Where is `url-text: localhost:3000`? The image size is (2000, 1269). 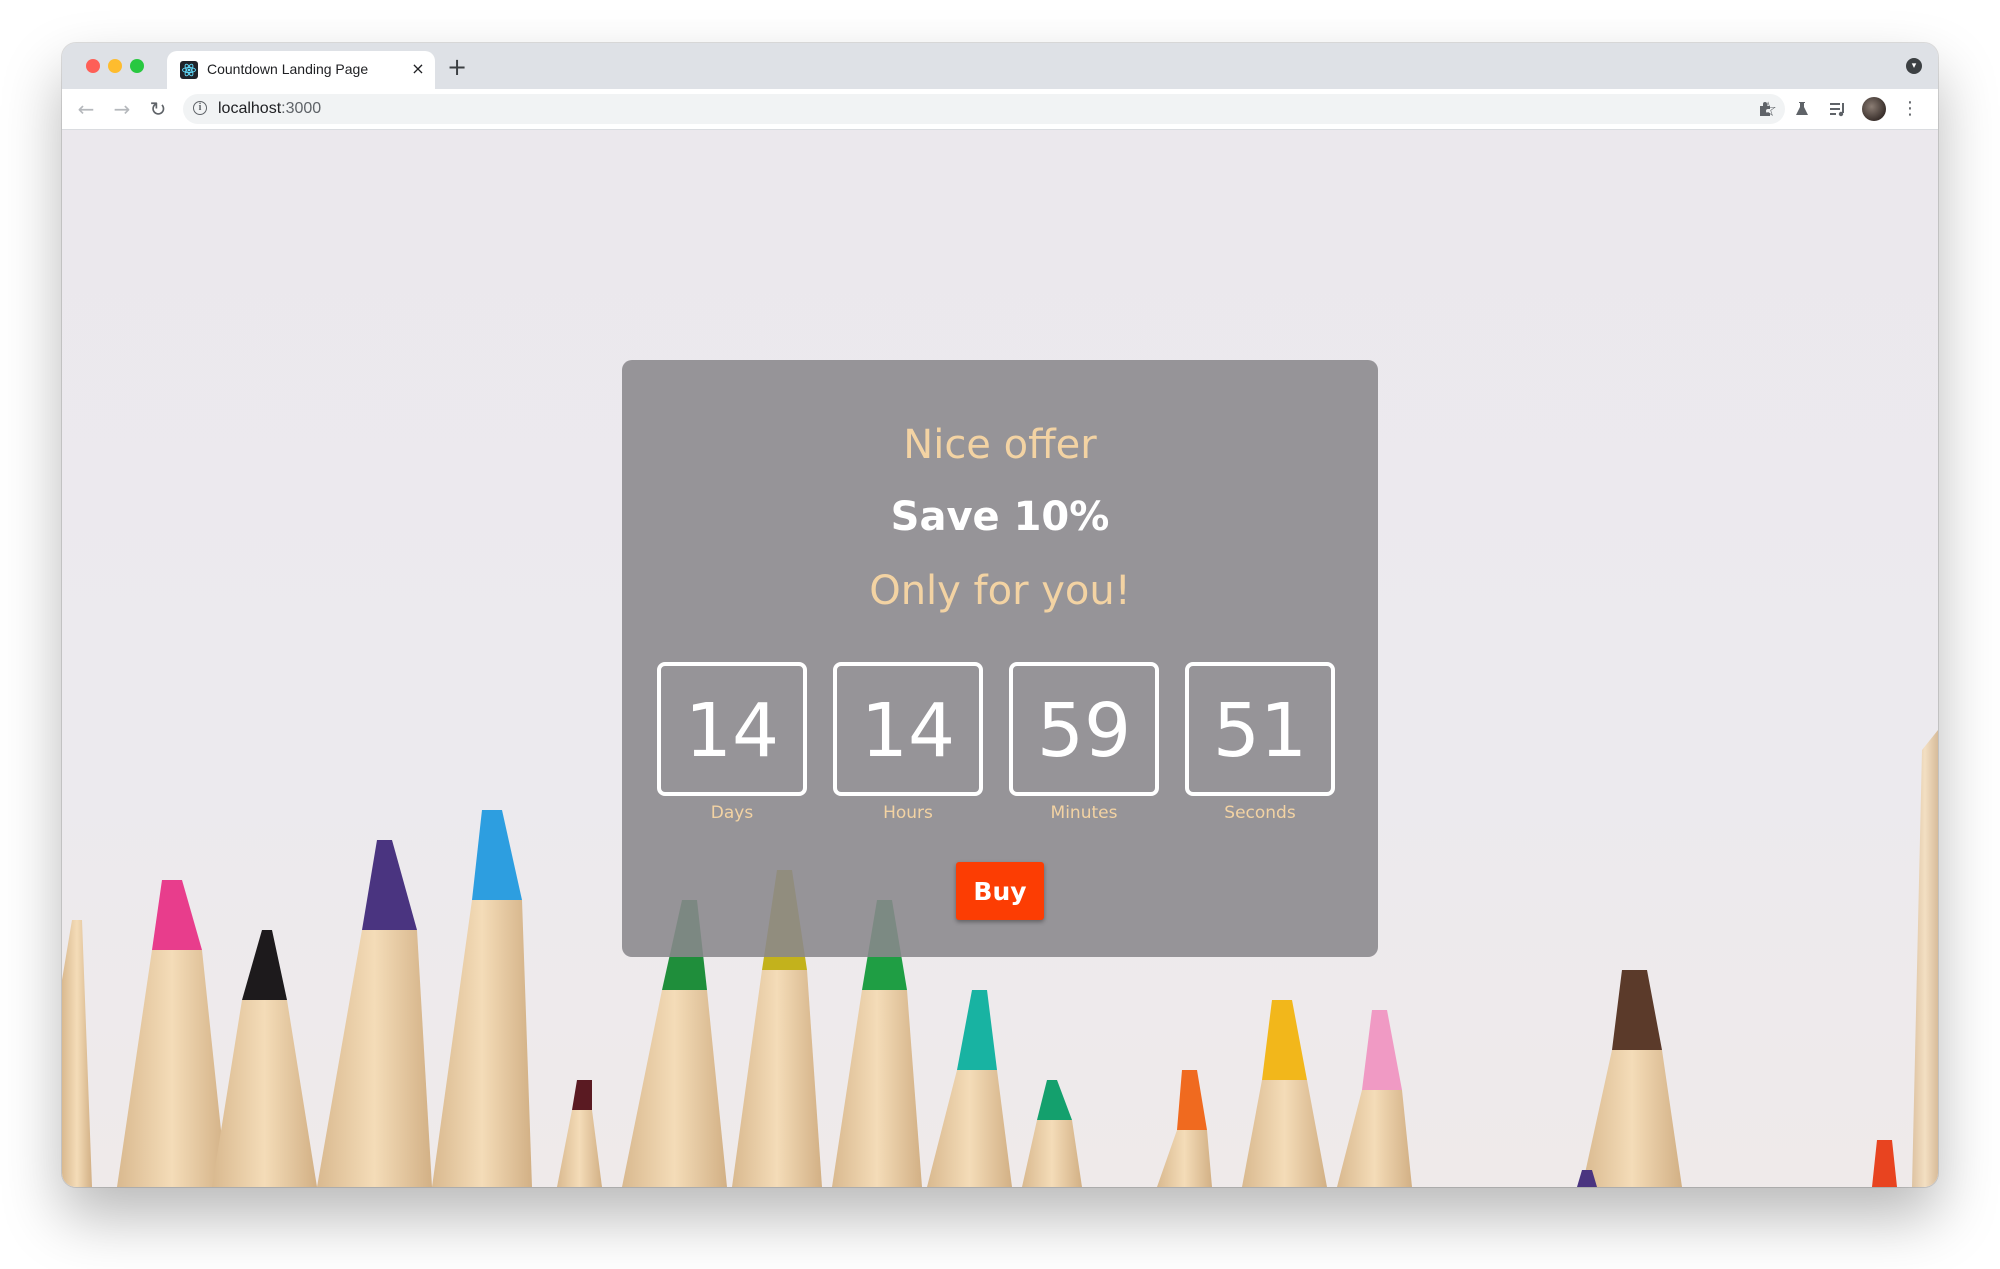 url-text: localhost:3000 is located at coordinates (269, 109).